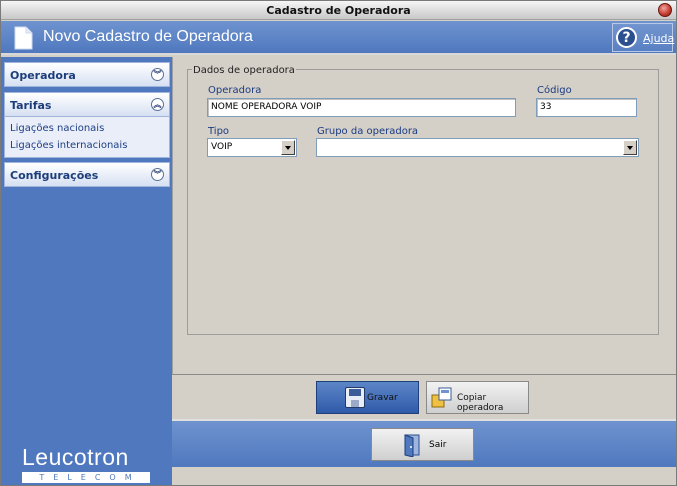 This screenshot has height=486, width=677. I want to click on tipo-label: Tipo, so click(219, 131).